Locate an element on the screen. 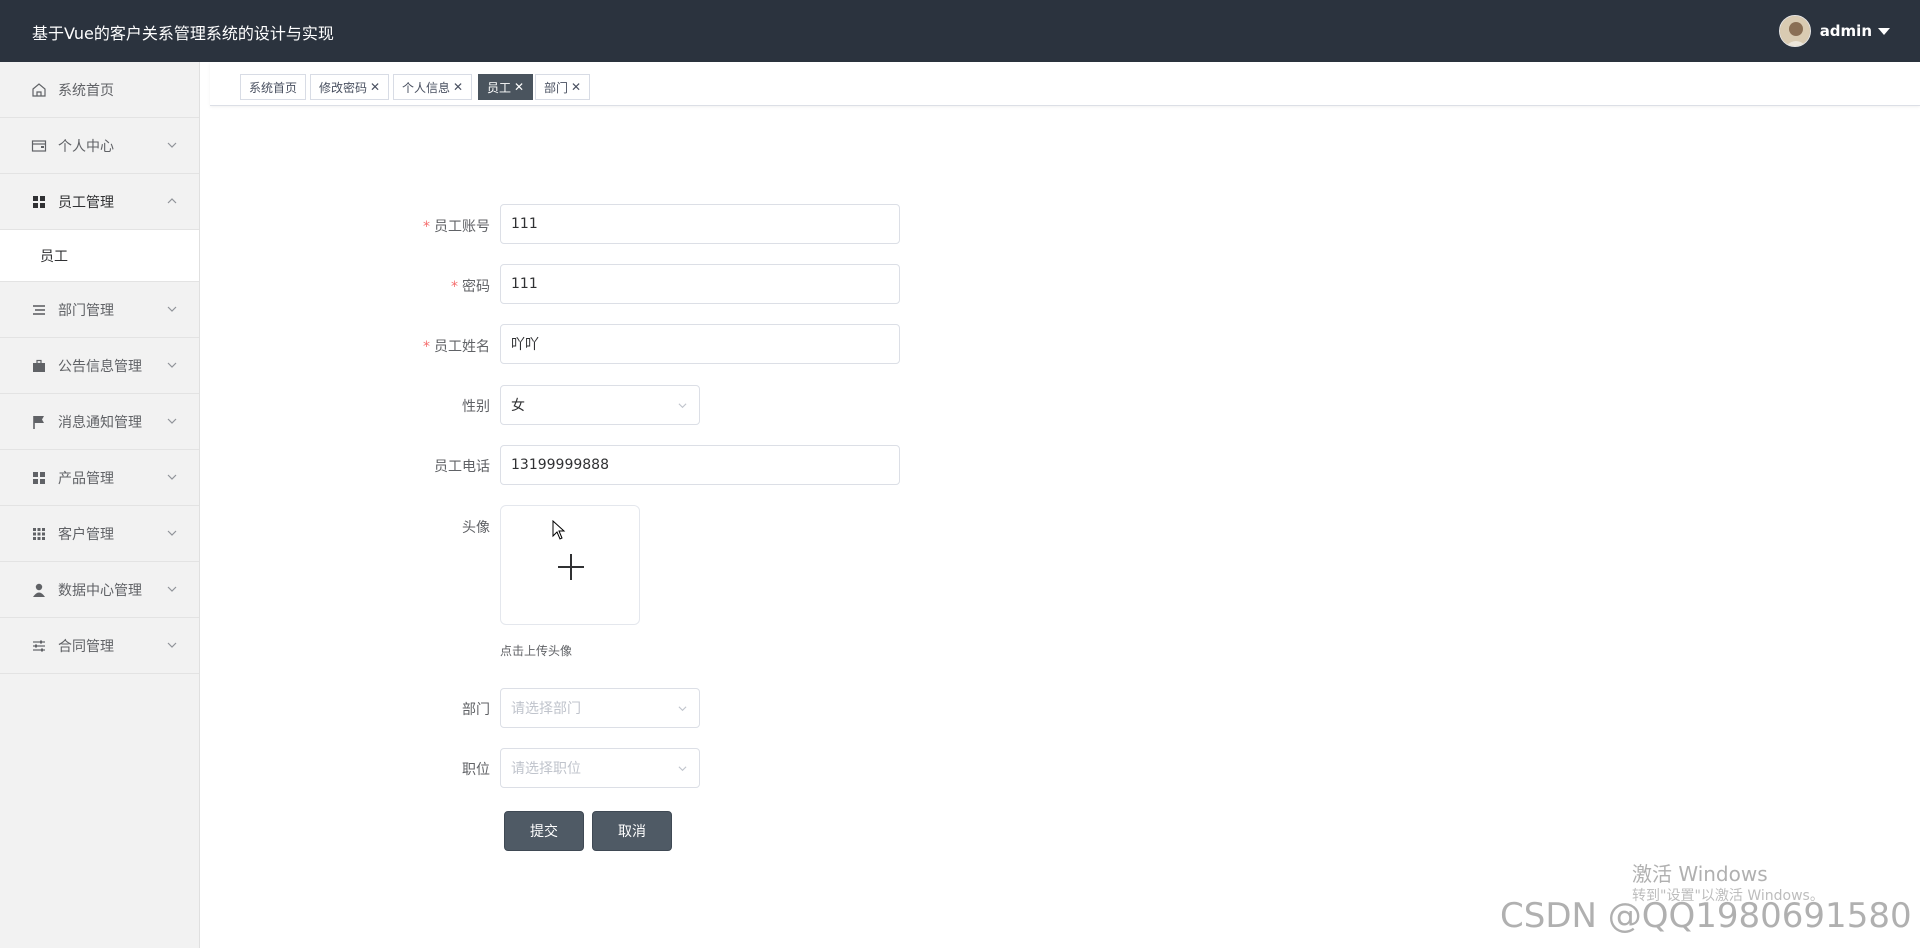 The height and width of the screenshot is (948, 1920). phone-value: 13199999888 is located at coordinates (560, 465).